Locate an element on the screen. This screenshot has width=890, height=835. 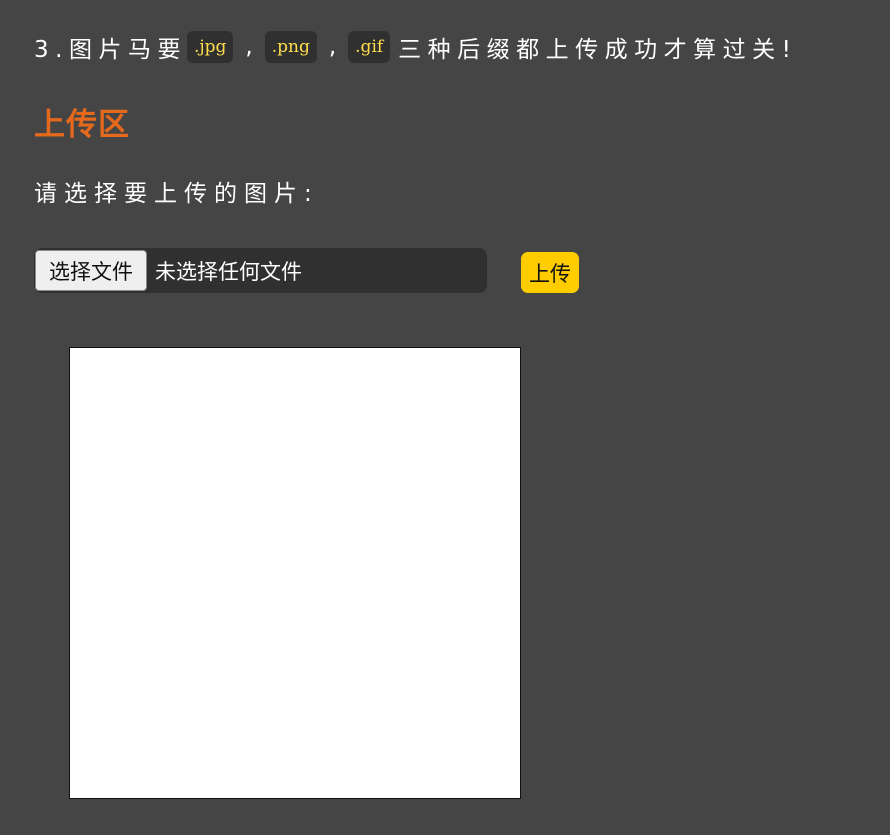
file-input: 选择文件 未选择任何文件 is located at coordinates (260, 270).